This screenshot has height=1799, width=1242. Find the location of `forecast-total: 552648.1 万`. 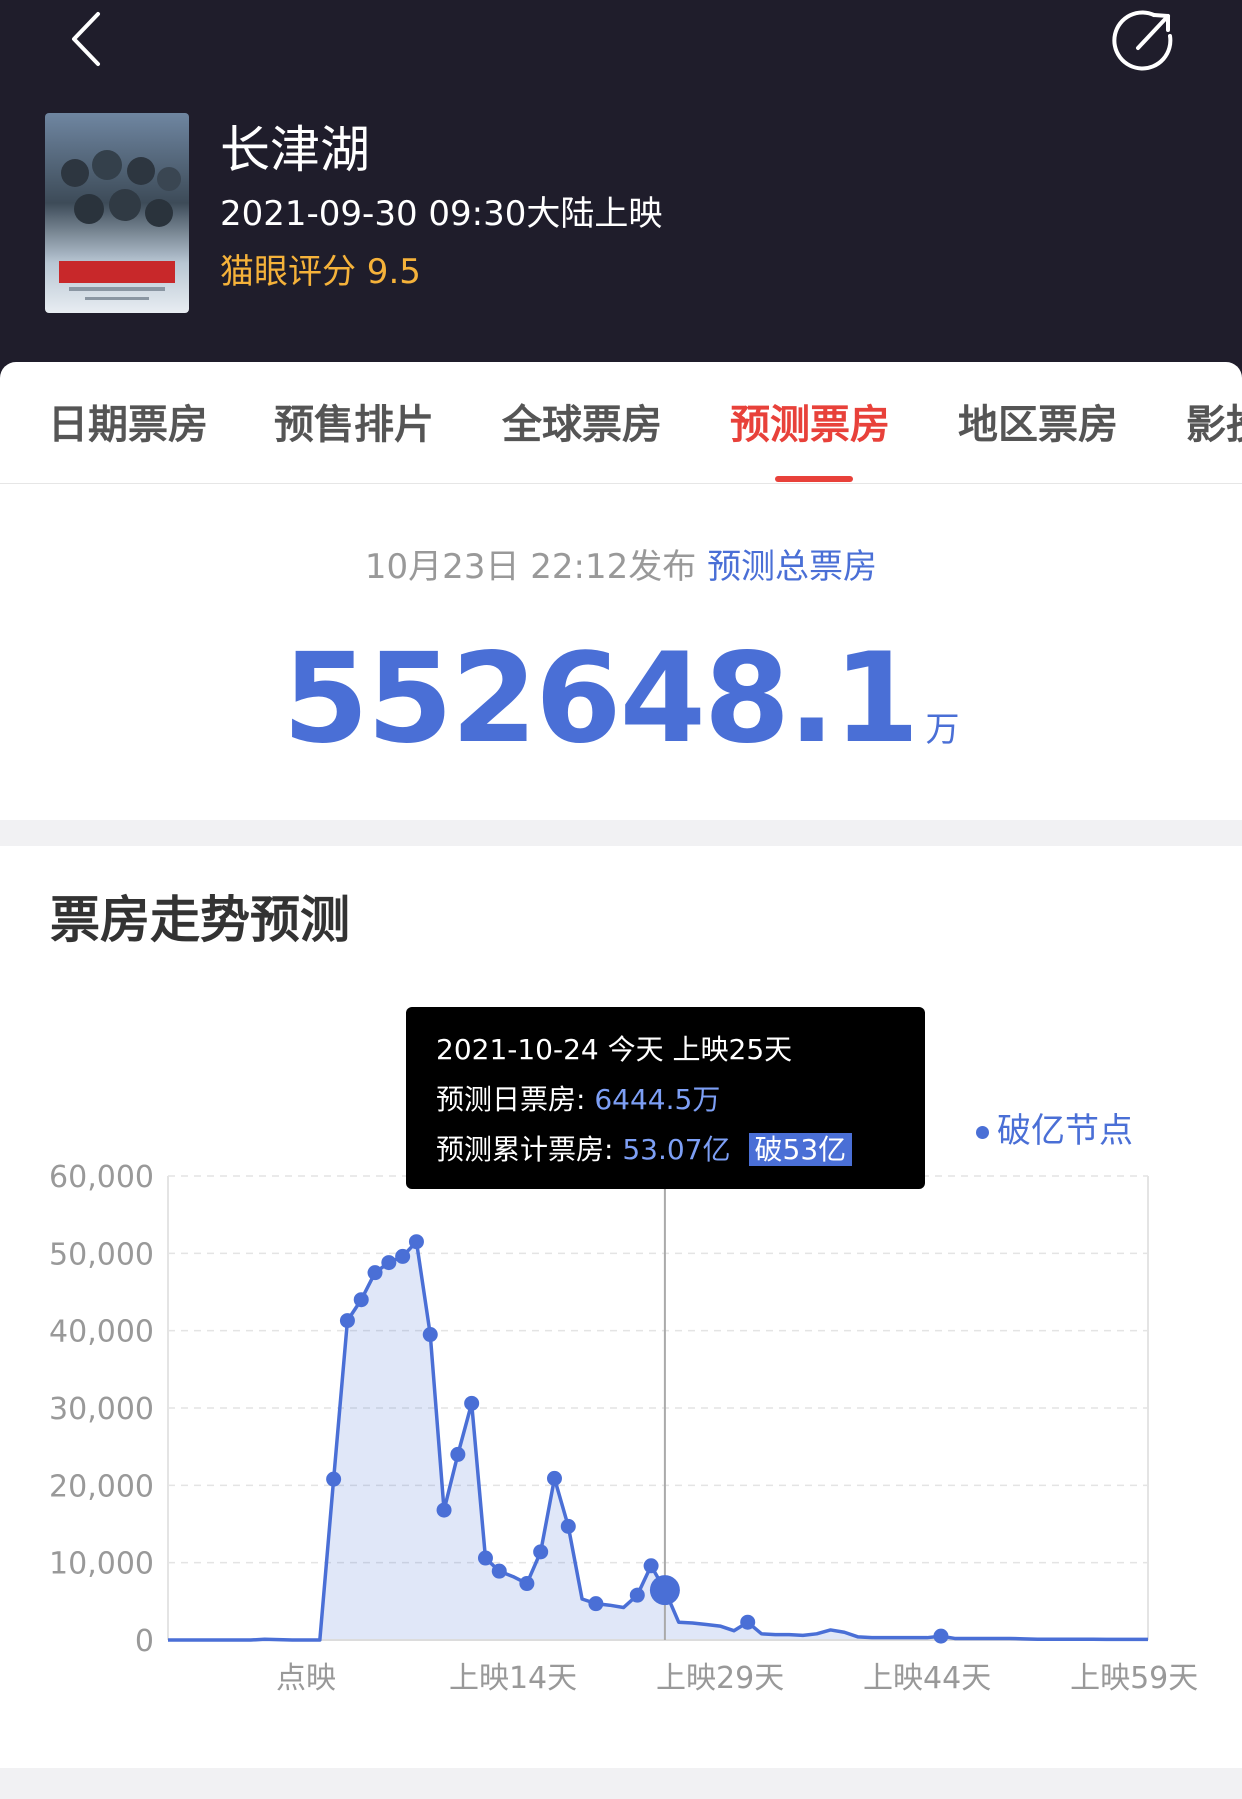

forecast-total: 552648.1 万 is located at coordinates (621, 699).